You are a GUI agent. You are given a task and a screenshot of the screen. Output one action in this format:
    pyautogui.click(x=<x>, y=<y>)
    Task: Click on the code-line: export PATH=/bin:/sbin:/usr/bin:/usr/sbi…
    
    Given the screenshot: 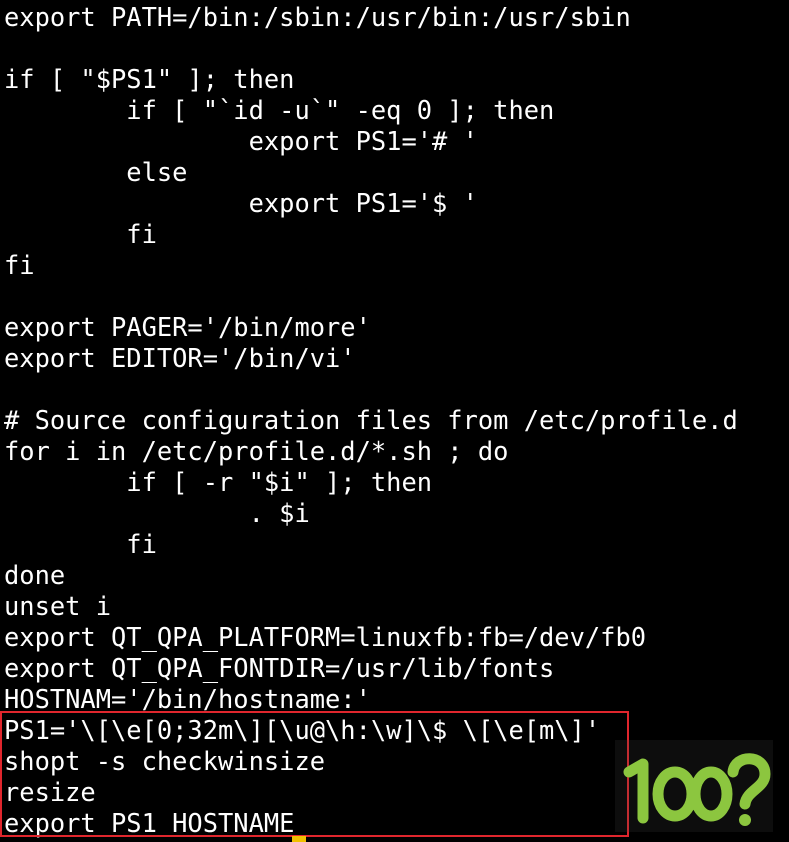 What is the action you would take?
    pyautogui.click(x=317, y=17)
    